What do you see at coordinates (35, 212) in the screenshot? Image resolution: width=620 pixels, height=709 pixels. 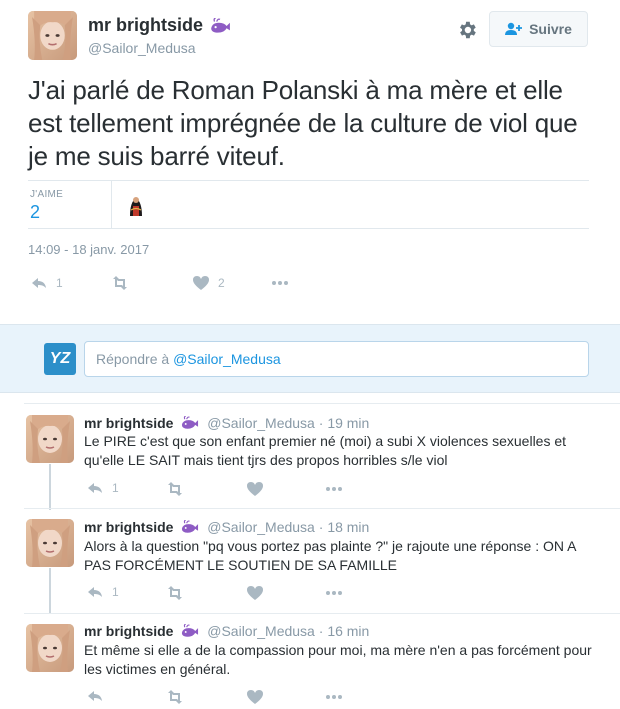 I see `likes-count: 2` at bounding box center [35, 212].